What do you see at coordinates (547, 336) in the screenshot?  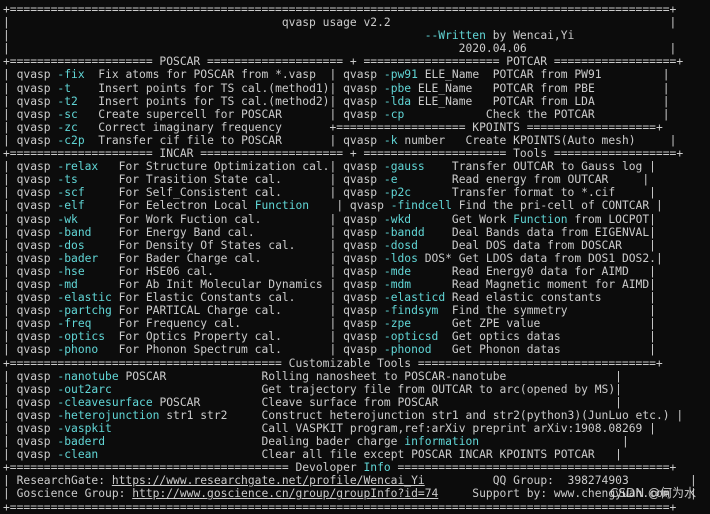 I see `terminal-text: Get optics datas |` at bounding box center [547, 336].